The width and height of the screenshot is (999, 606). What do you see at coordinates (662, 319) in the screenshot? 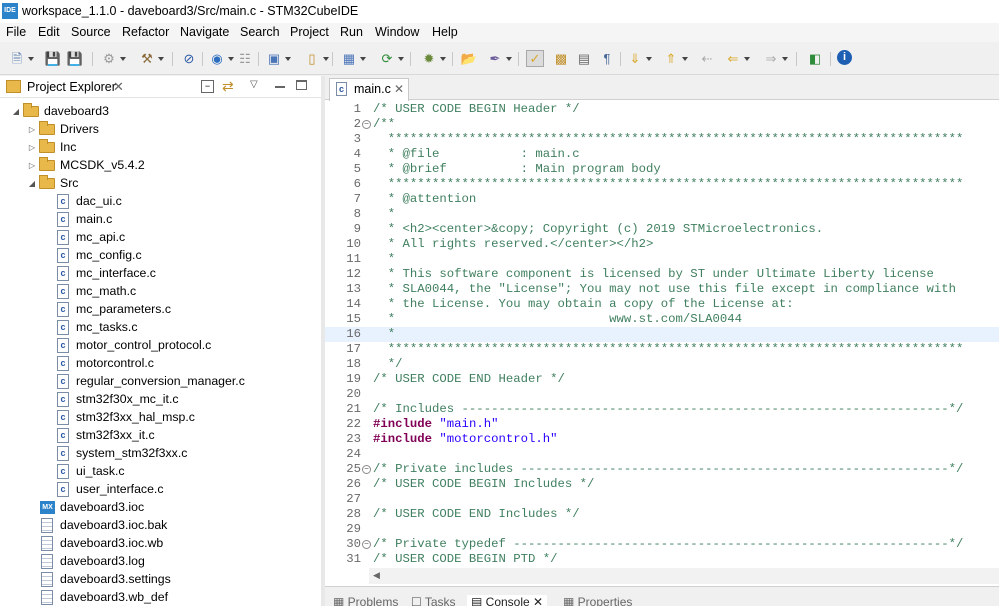
I see `code-line: 15 * www.st.com/SLA0044` at bounding box center [662, 319].